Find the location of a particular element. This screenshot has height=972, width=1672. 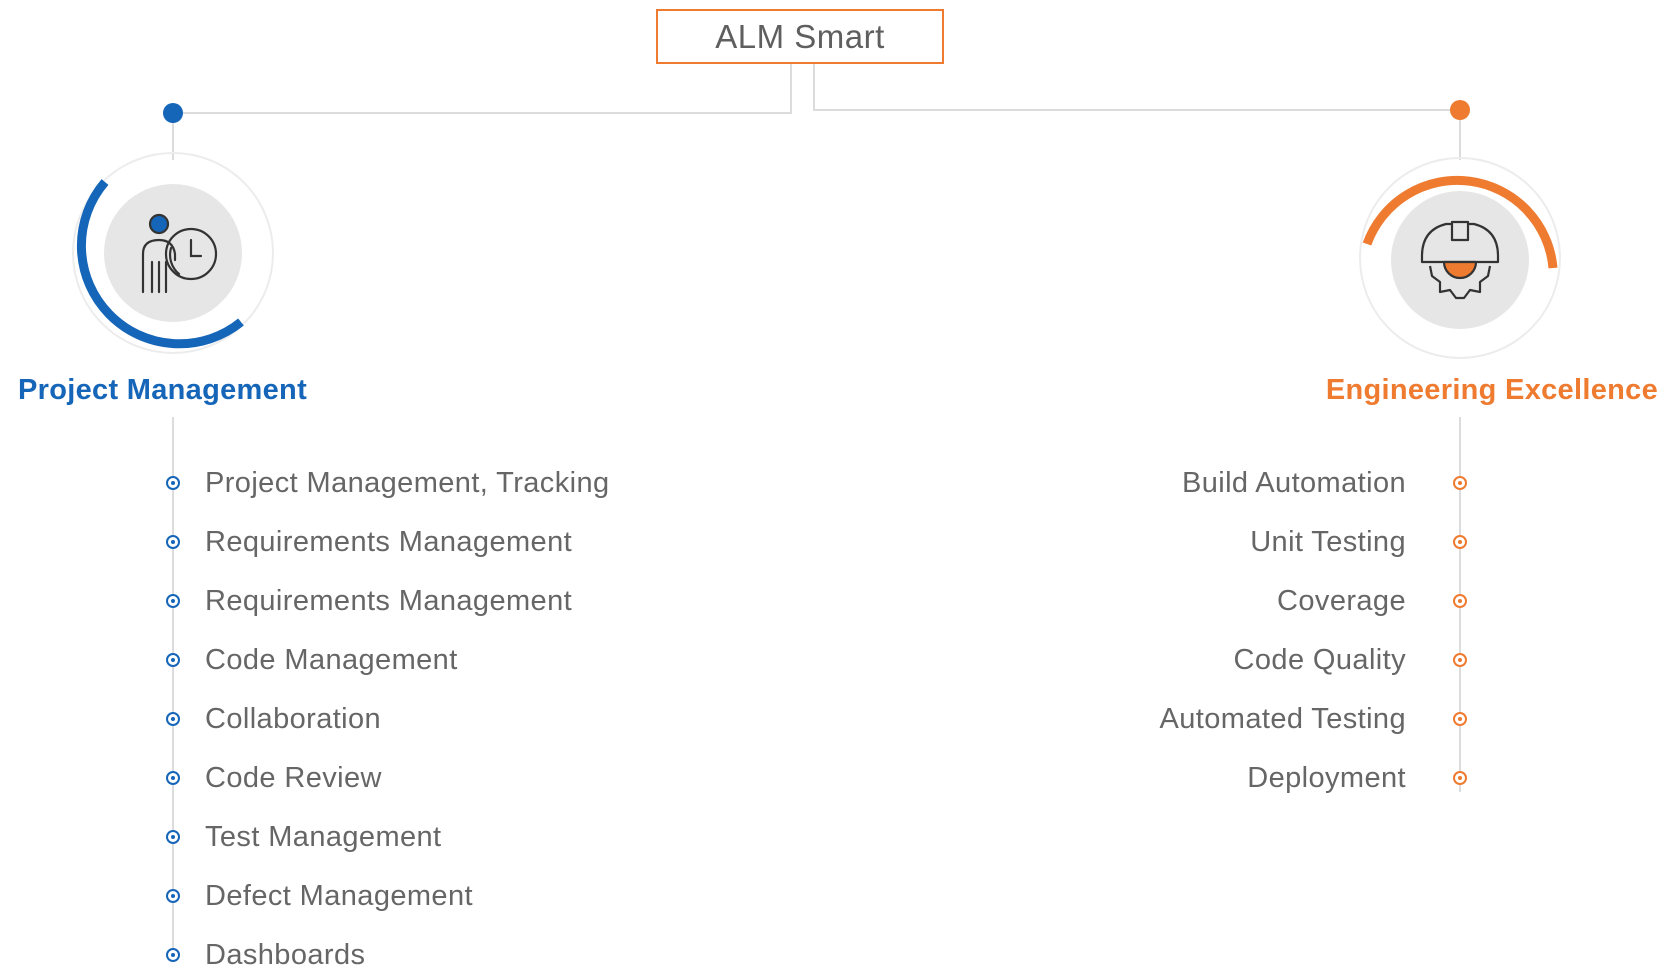

root-title: ALM Smart is located at coordinates (800, 36).